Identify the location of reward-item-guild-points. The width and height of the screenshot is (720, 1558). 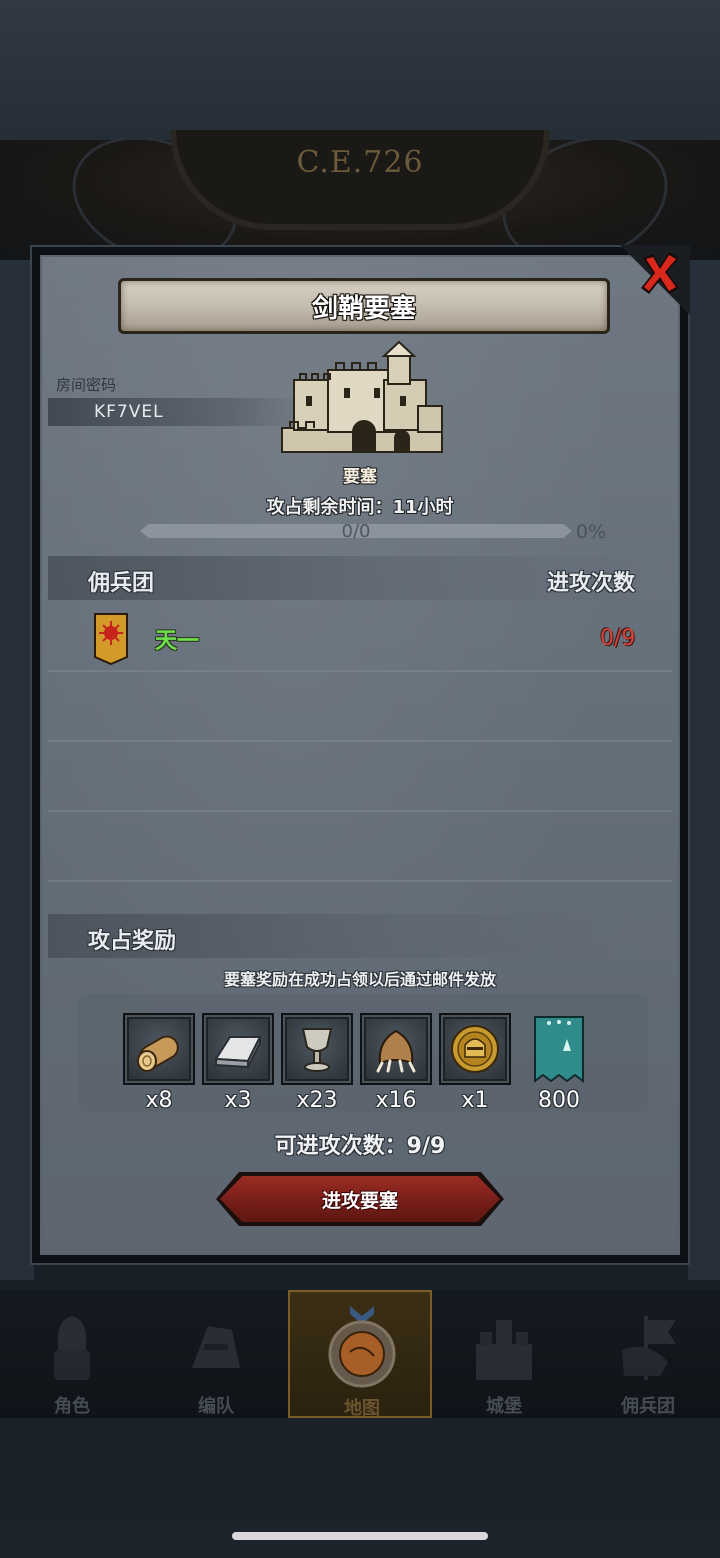
(559, 1049).